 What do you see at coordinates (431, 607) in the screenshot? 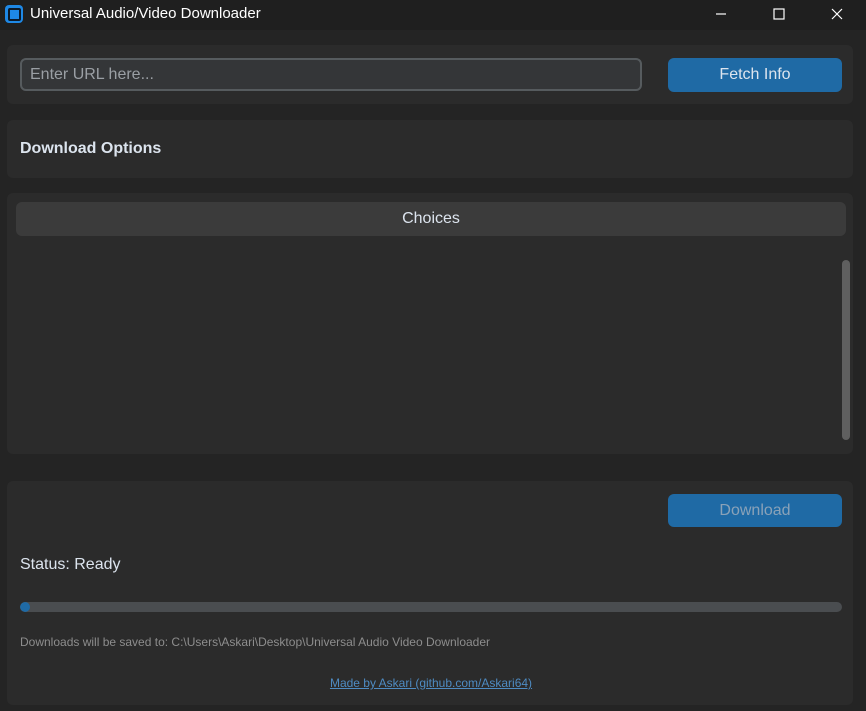
I see `progress-bar` at bounding box center [431, 607].